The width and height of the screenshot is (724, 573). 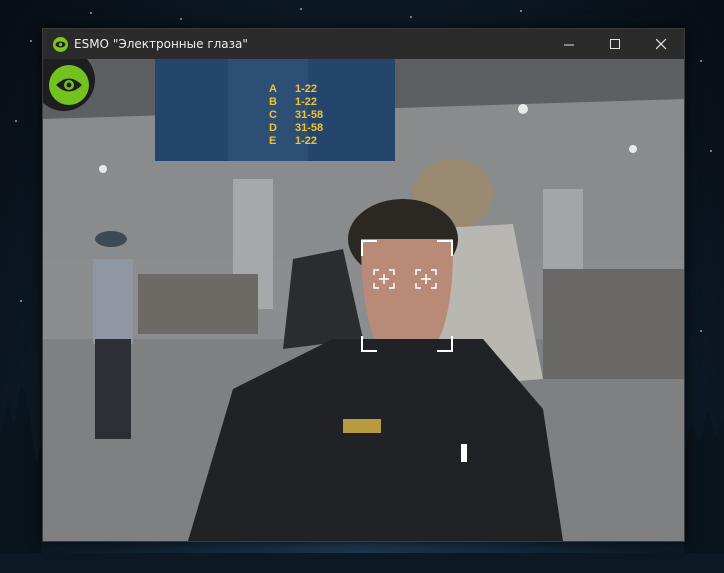 I want to click on right-eye-marker, so click(x=426, y=279).